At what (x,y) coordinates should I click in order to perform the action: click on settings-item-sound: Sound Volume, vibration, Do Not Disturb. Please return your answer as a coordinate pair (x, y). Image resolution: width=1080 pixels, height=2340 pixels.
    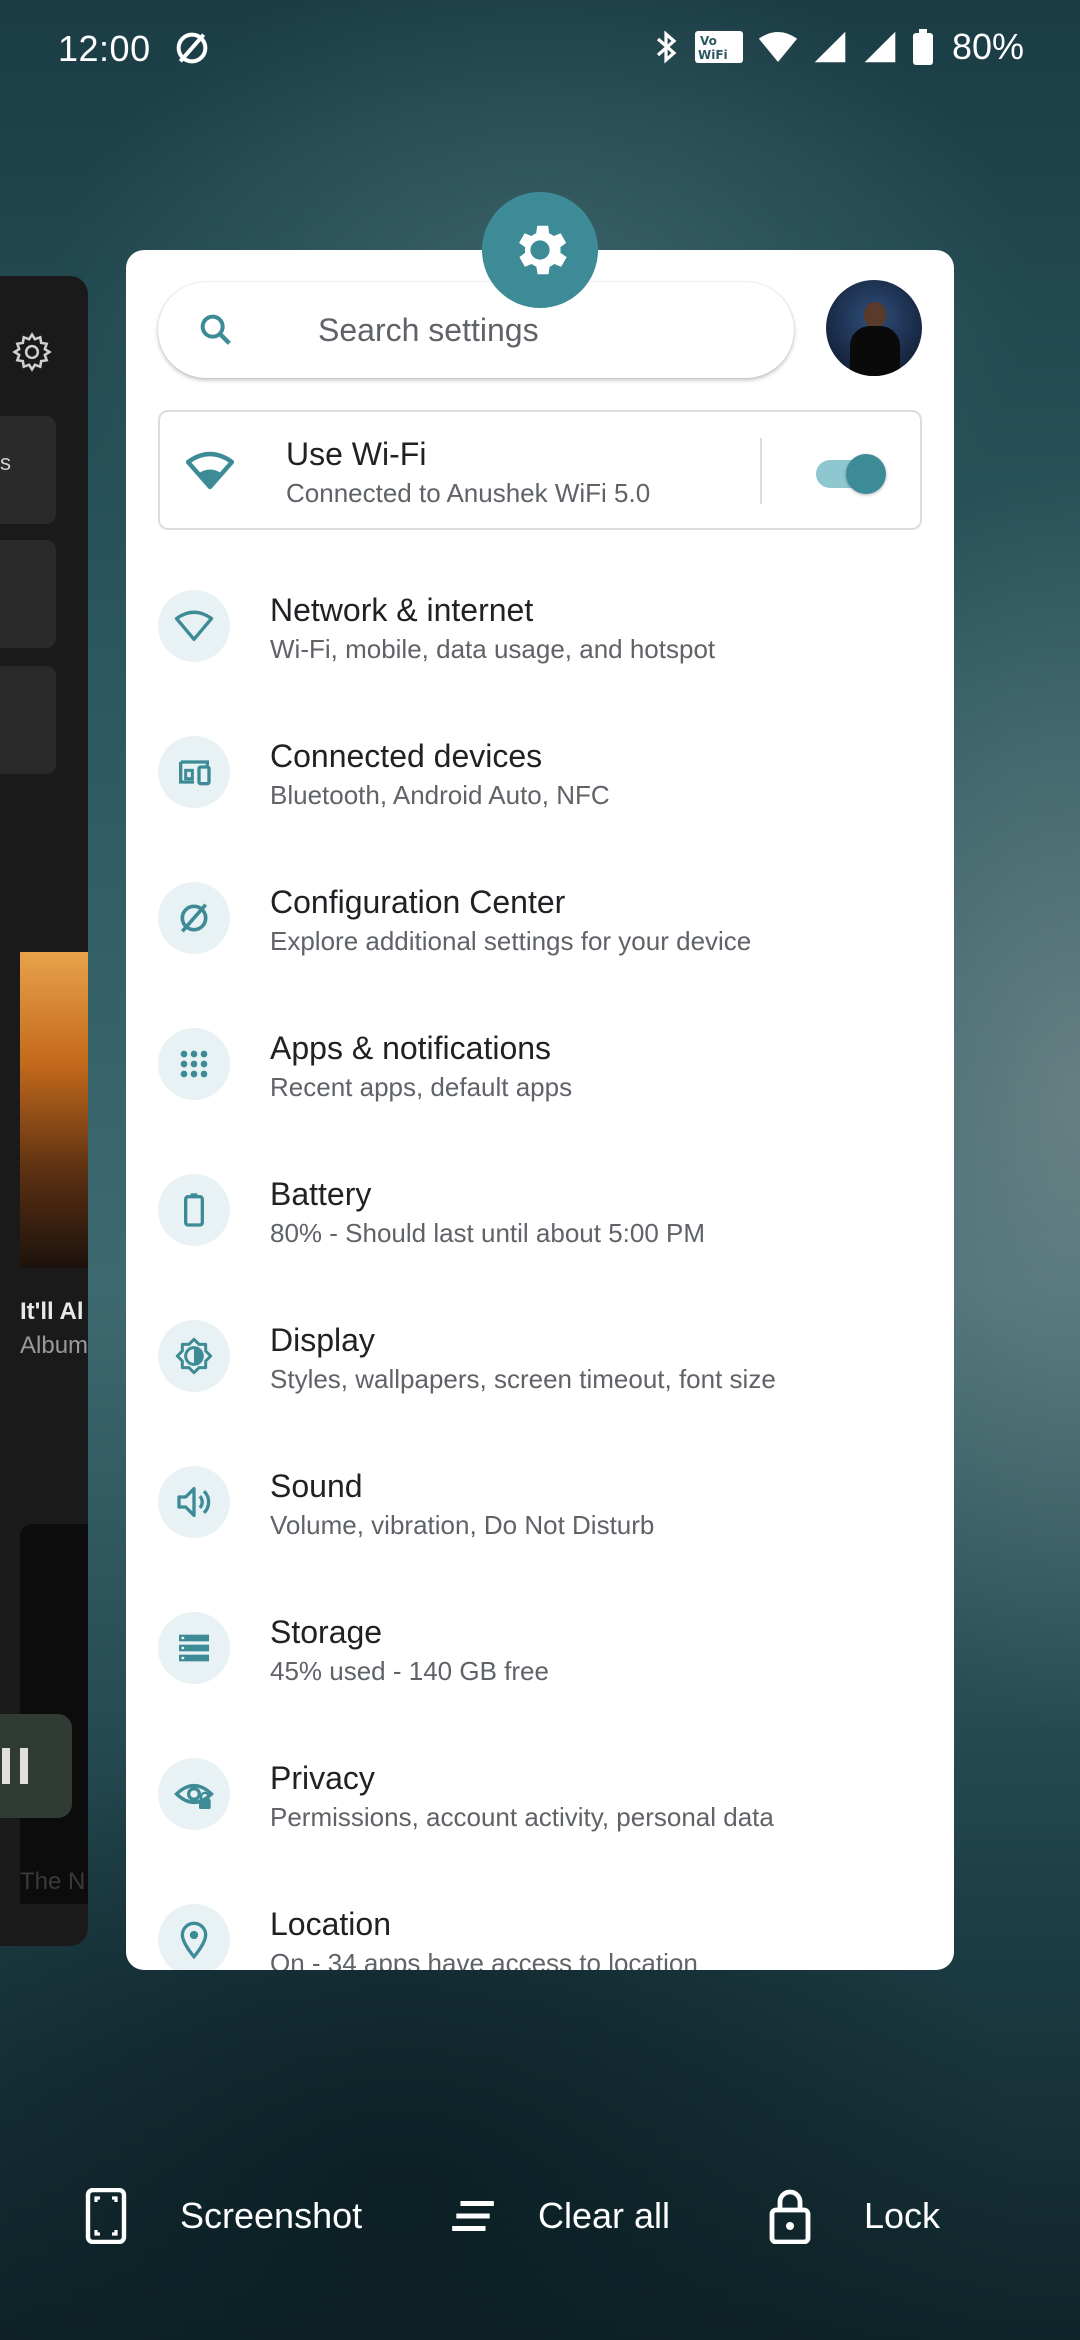
    Looking at the image, I should click on (540, 1523).